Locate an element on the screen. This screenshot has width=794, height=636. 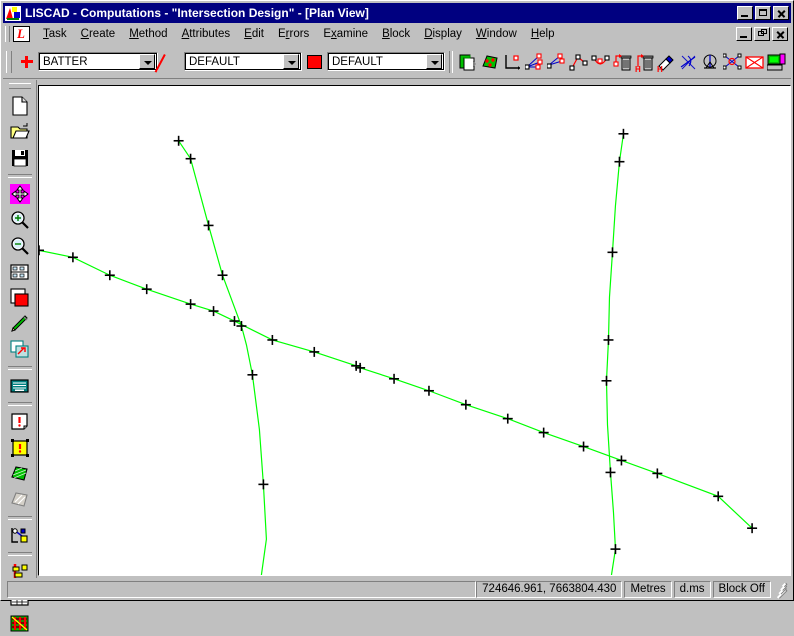
svg-text: H is located at coordinates (660, 68).